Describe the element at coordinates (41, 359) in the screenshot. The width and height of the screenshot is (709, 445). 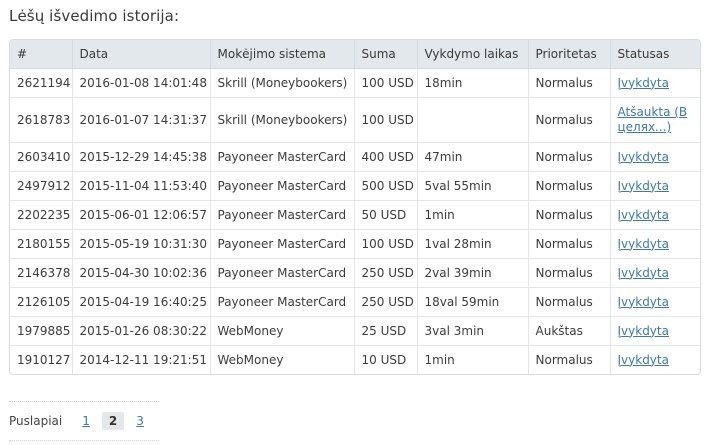
I see `cell-id: 1910127` at that location.